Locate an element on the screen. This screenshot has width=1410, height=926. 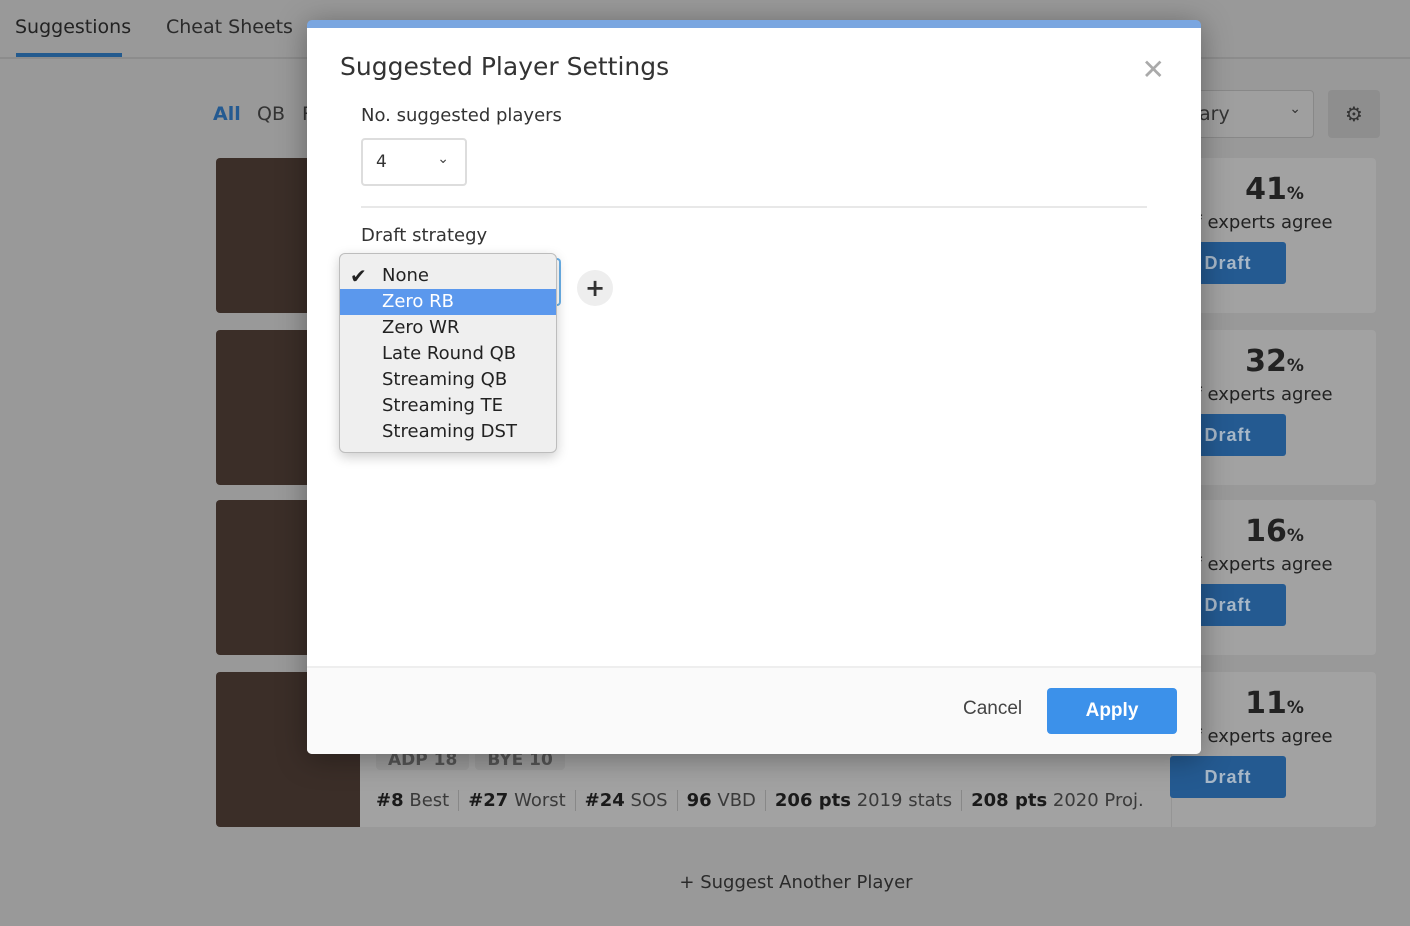
divider is located at coordinates (754, 207).